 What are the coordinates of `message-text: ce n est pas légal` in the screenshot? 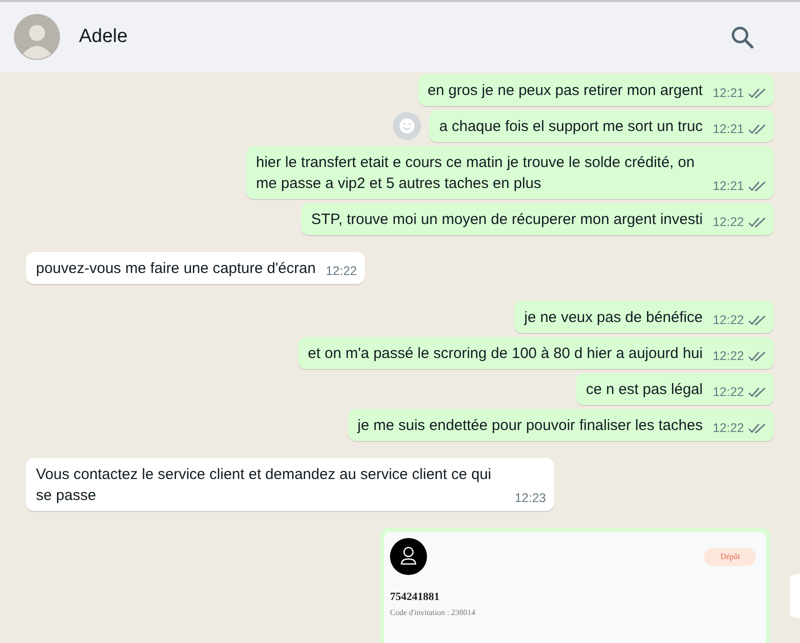 It's located at (644, 390).